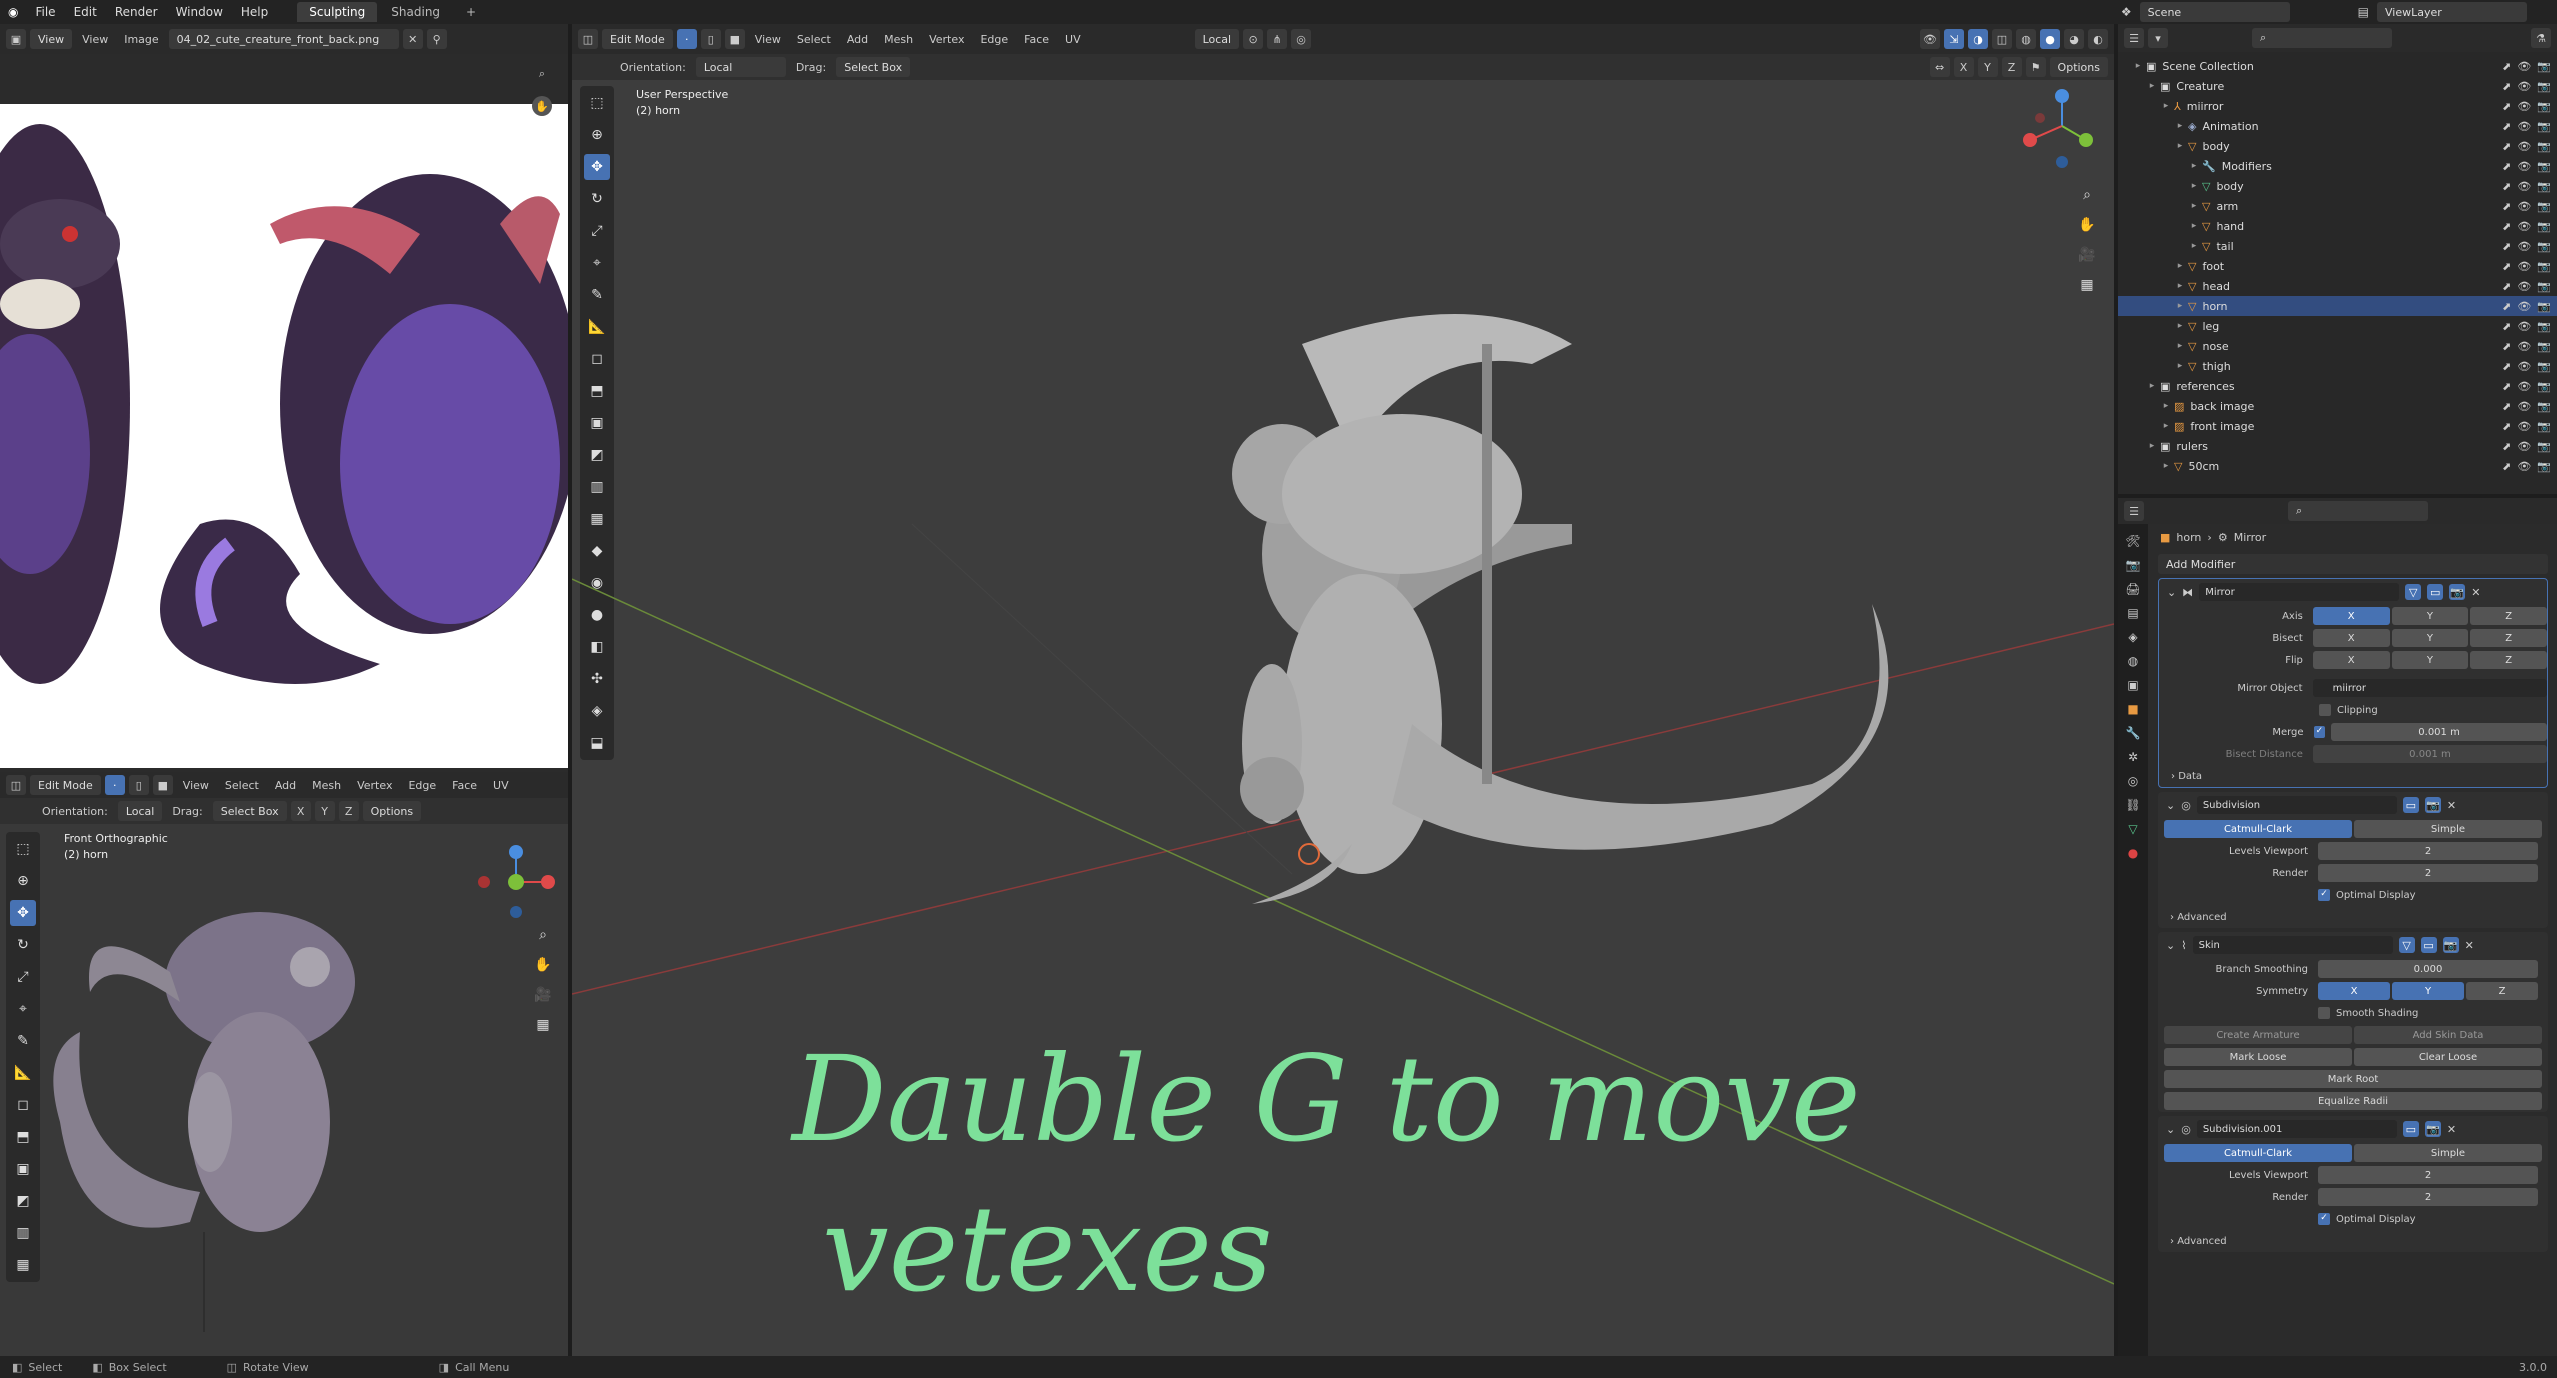 This screenshot has width=2557, height=1378. What do you see at coordinates (196, 785) in the screenshot?
I see `menu-view: View` at bounding box center [196, 785].